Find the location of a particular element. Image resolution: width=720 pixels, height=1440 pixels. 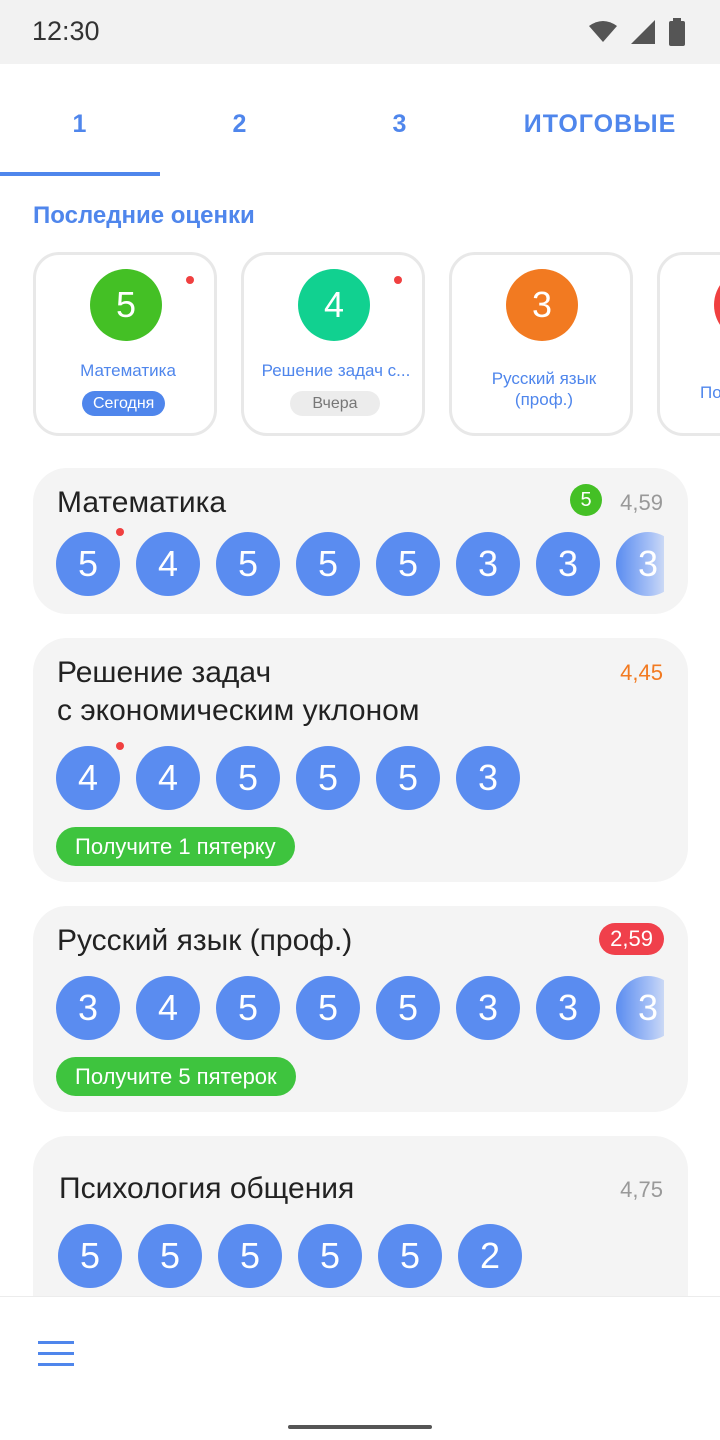

recent-grade-value: 5 is located at coordinates (126, 305).